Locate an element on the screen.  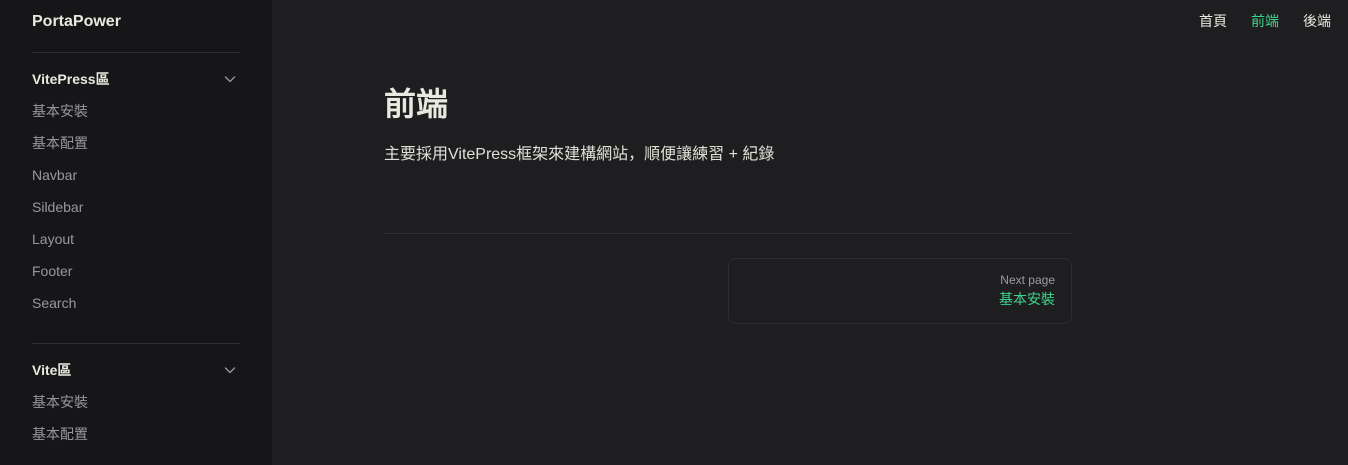
content-divider is located at coordinates (728, 233).